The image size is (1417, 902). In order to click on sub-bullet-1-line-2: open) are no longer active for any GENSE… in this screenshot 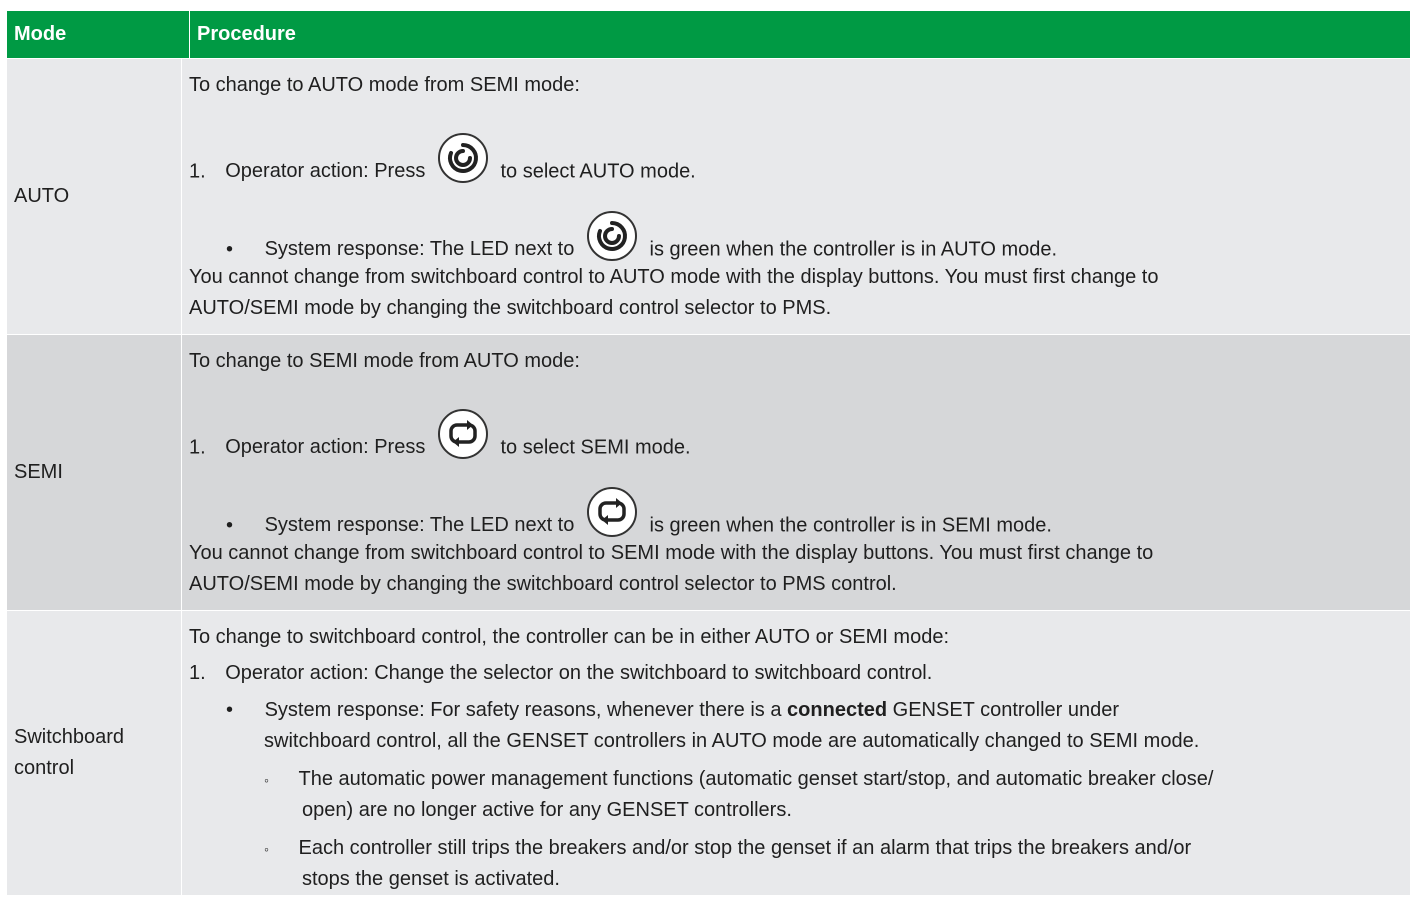, I will do `click(547, 810)`.